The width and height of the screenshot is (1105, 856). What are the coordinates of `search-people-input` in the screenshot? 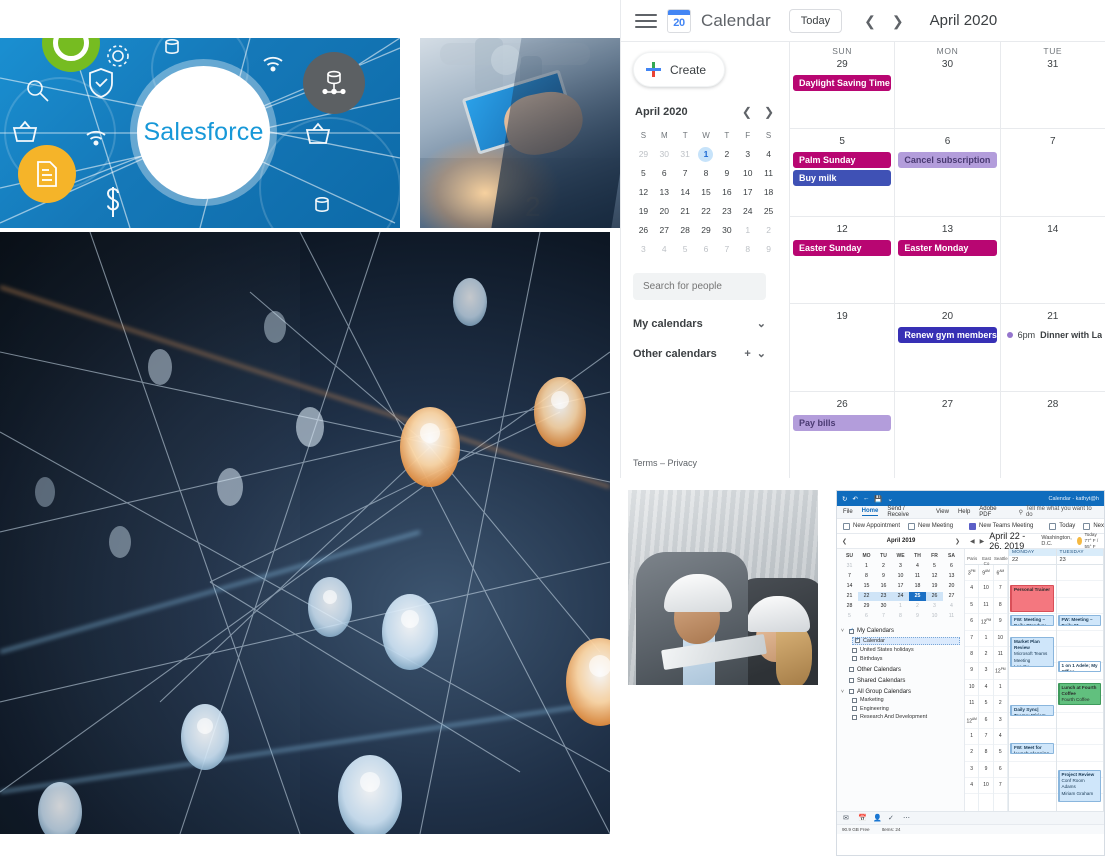 It's located at (699, 286).